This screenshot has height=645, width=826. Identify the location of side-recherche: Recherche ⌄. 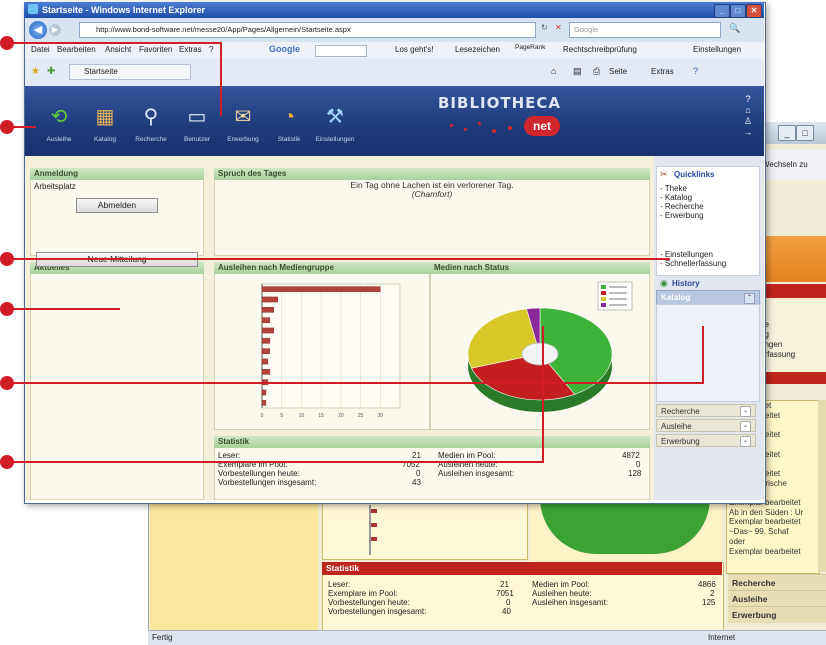
(706, 410).